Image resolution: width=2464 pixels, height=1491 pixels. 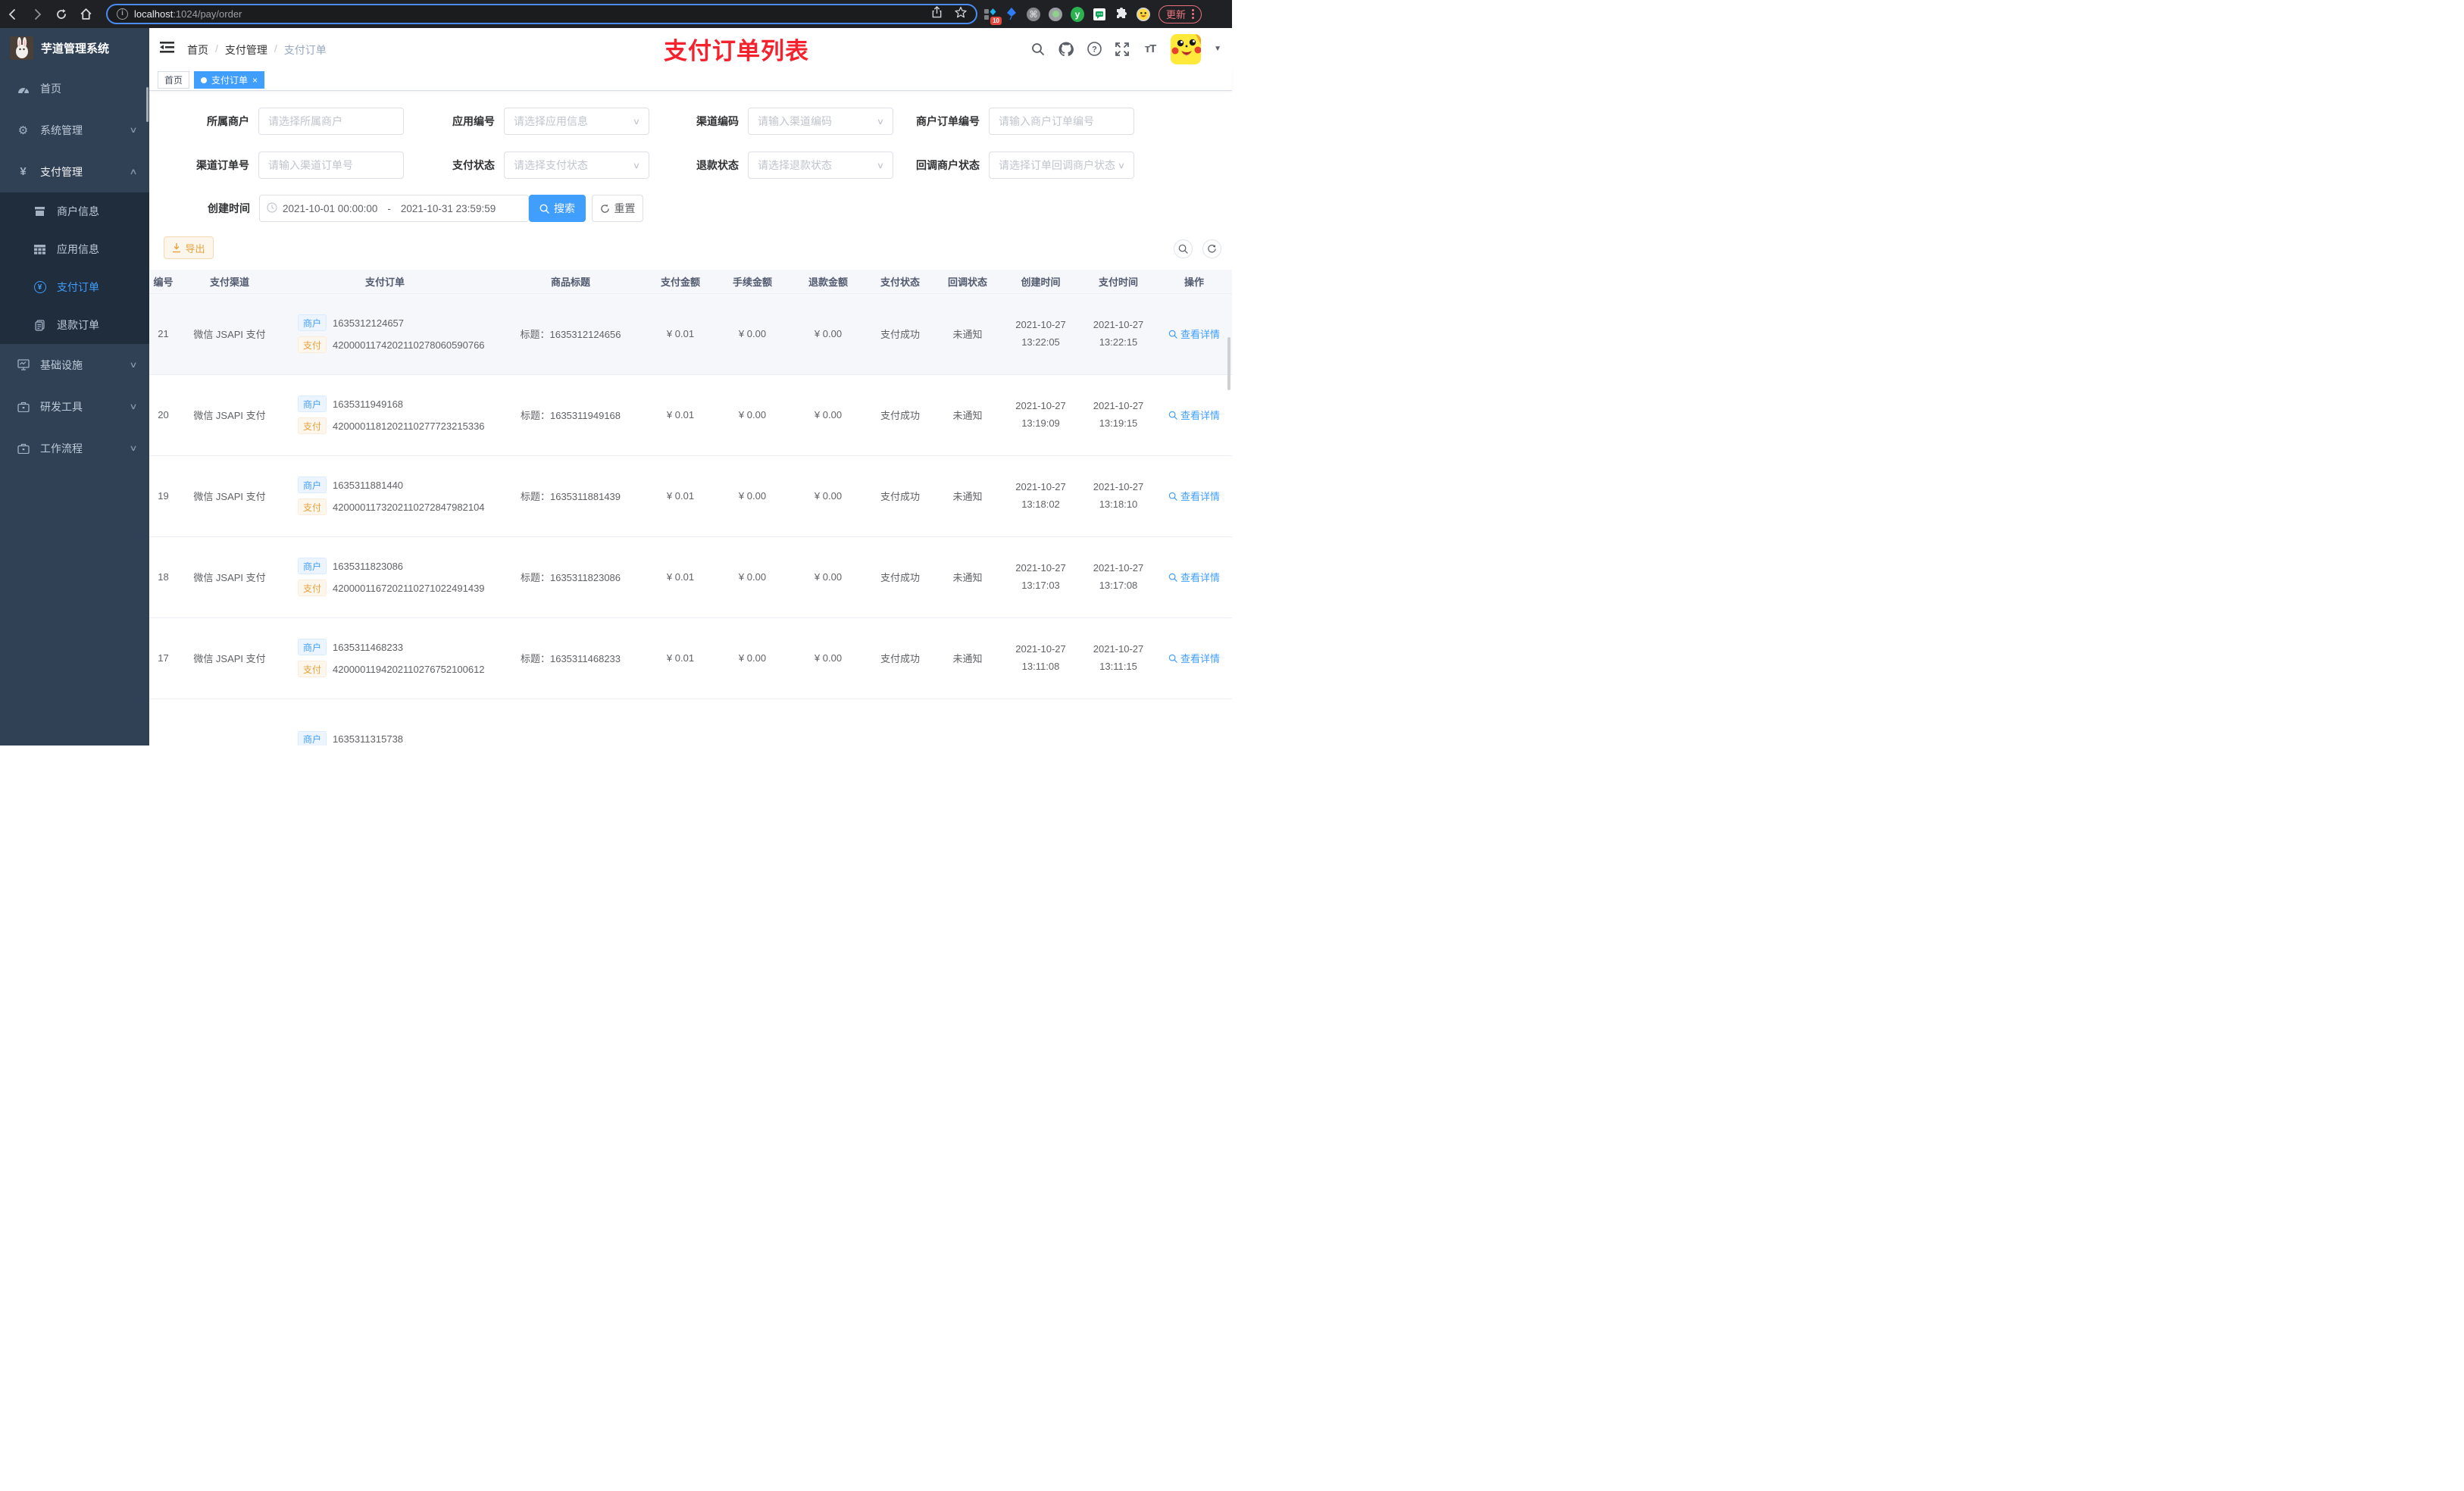 I want to click on sidebar-item-workflow: 工作流程 ∨, so click(x=74, y=448).